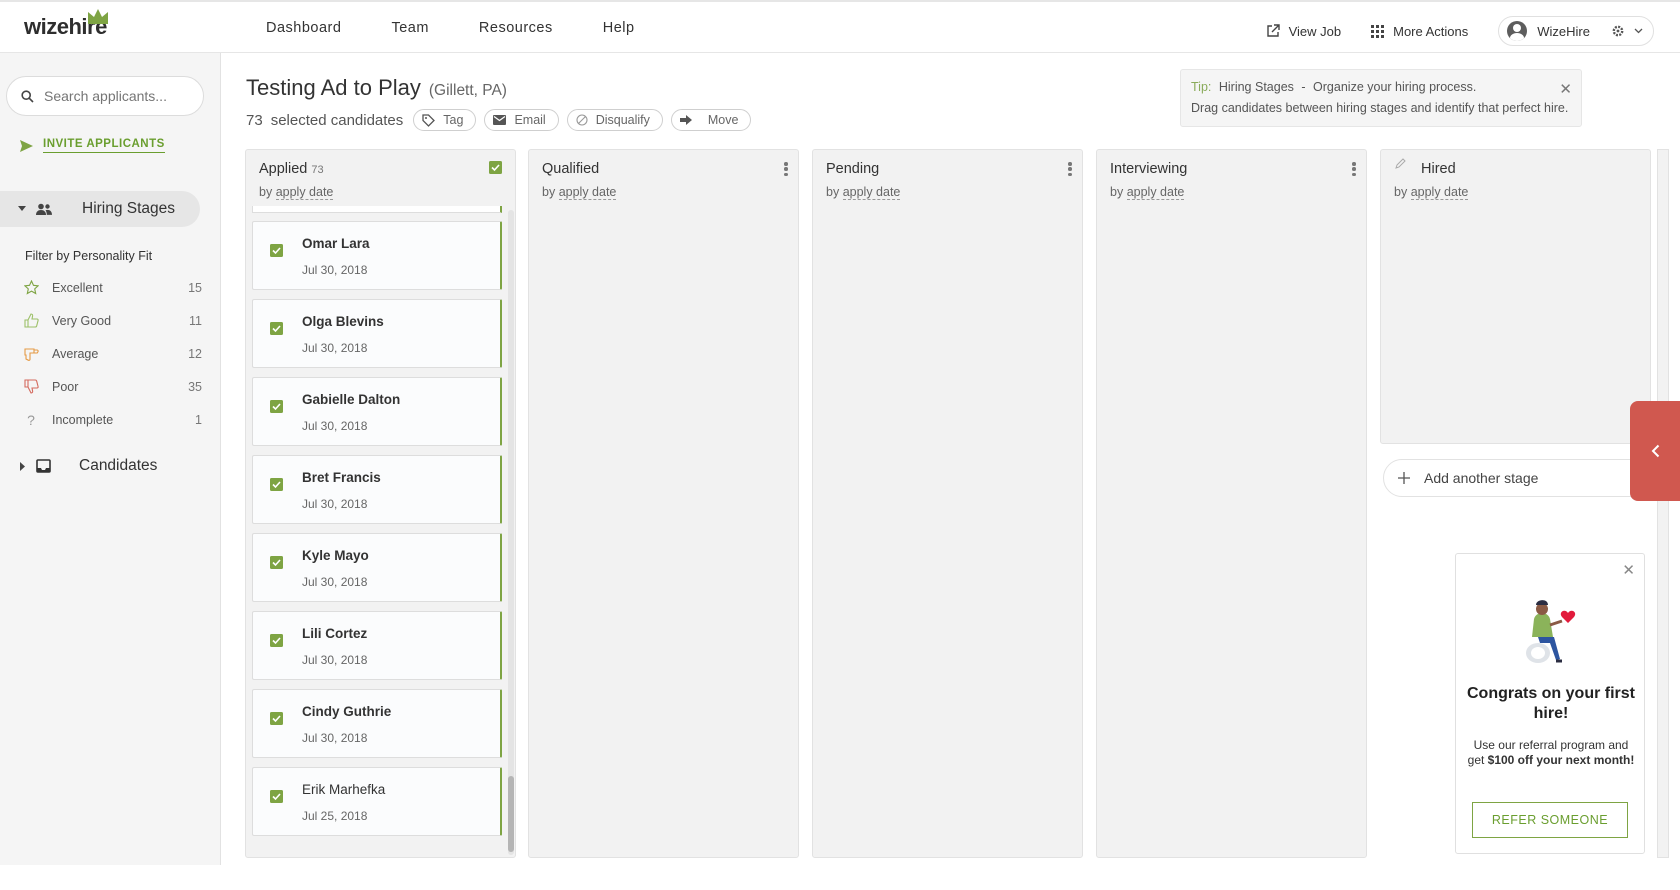  I want to click on candidate-card: Cindy Guthrie Jul 30, 2018, so click(377, 723).